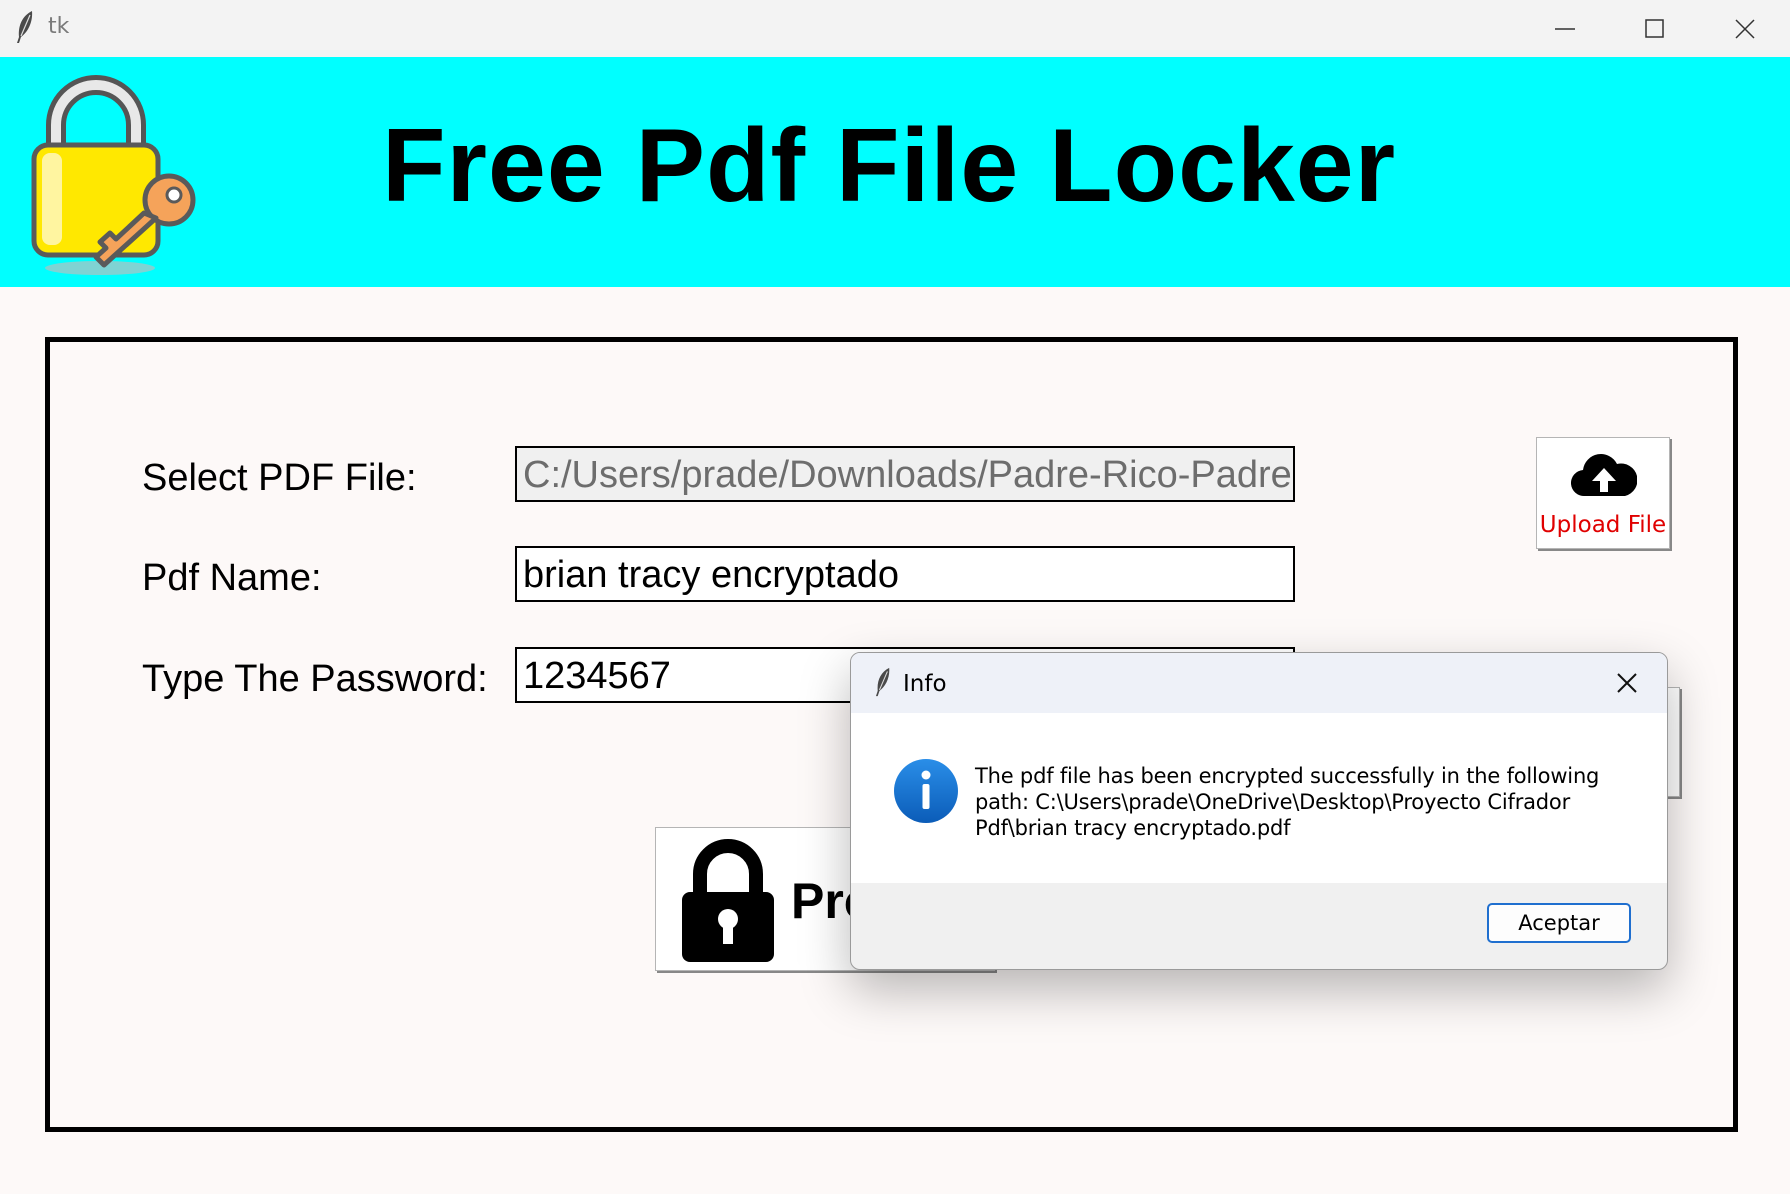  What do you see at coordinates (115, 178) in the screenshot?
I see `padlock-key-icon` at bounding box center [115, 178].